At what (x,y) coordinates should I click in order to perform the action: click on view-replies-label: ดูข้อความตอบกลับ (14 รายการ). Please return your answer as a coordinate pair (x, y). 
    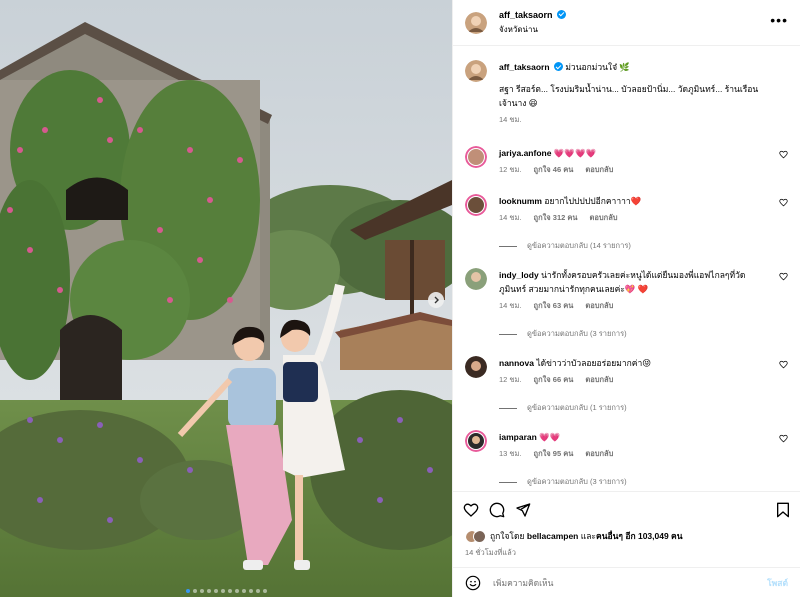
    Looking at the image, I should click on (579, 245).